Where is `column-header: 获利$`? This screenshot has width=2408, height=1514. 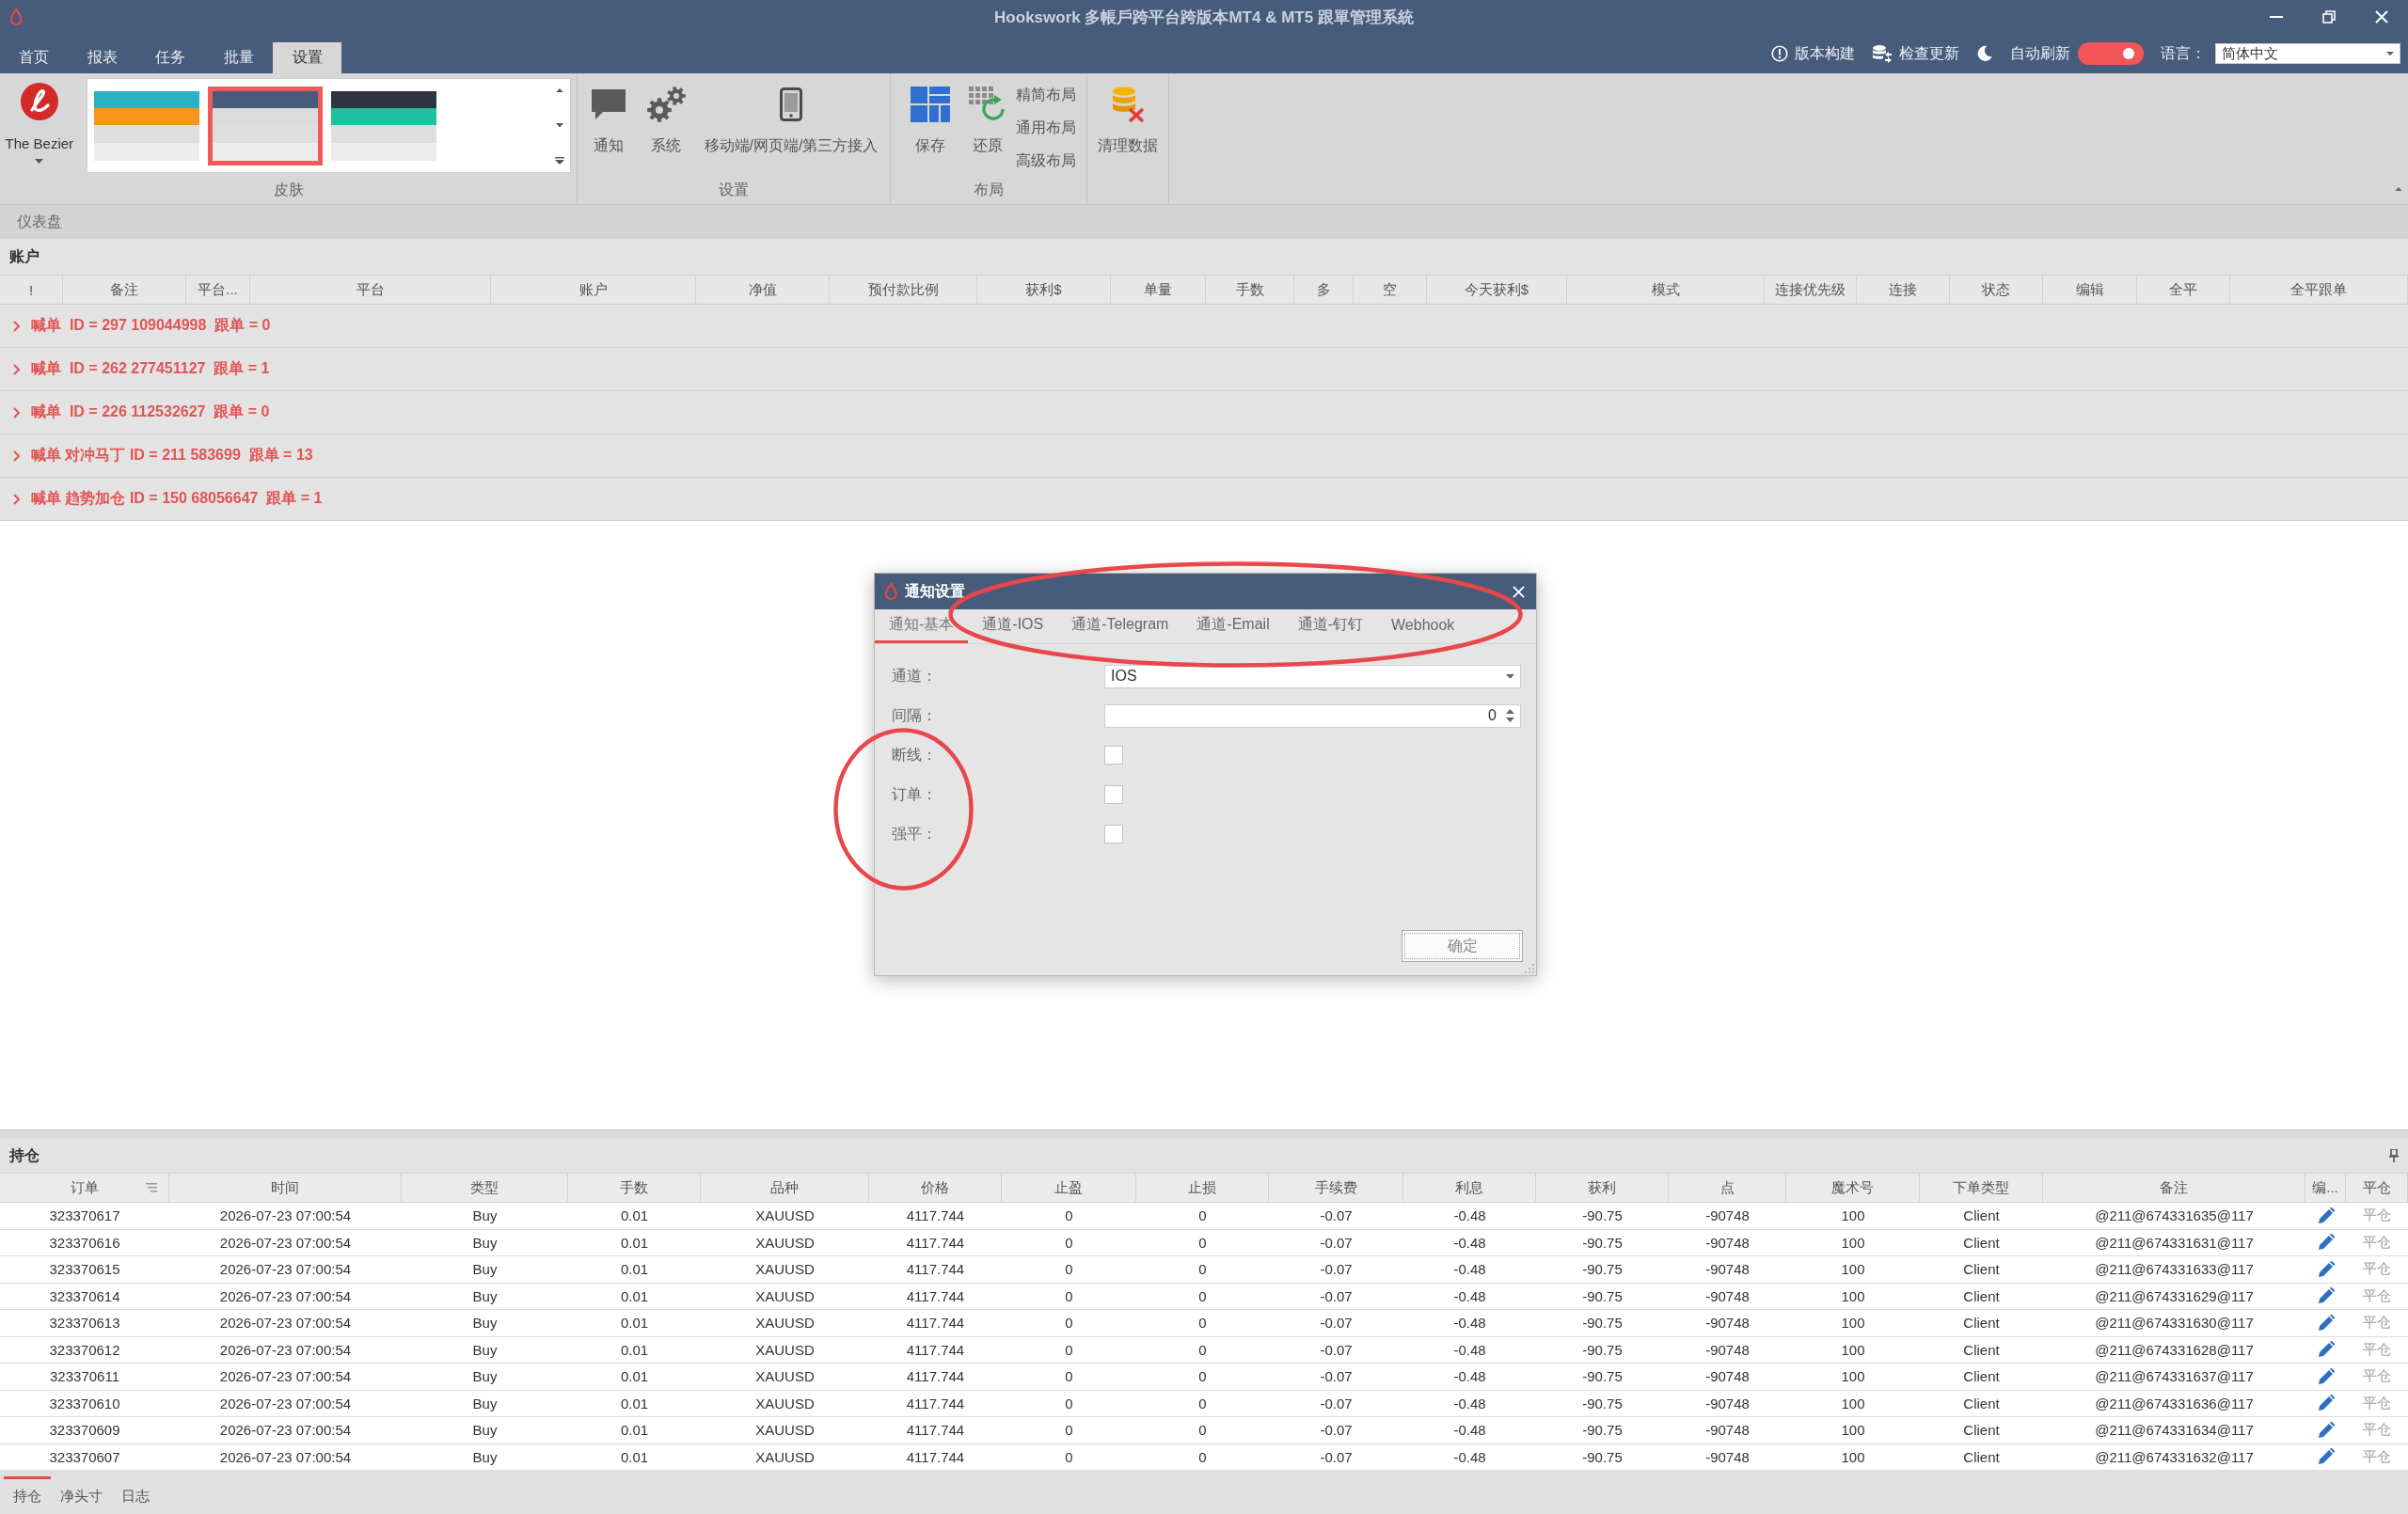
column-header: 获利$ is located at coordinates (1044, 289).